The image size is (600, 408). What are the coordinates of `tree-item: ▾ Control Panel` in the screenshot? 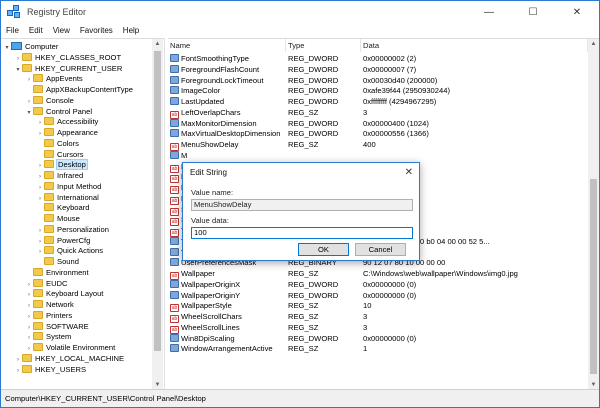 It's located at (58, 111).